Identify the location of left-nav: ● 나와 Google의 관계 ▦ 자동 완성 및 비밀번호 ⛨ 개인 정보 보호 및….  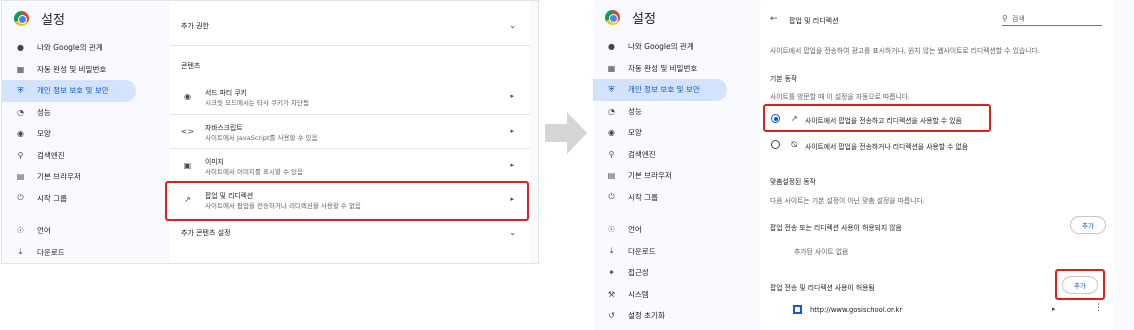
(84, 150).